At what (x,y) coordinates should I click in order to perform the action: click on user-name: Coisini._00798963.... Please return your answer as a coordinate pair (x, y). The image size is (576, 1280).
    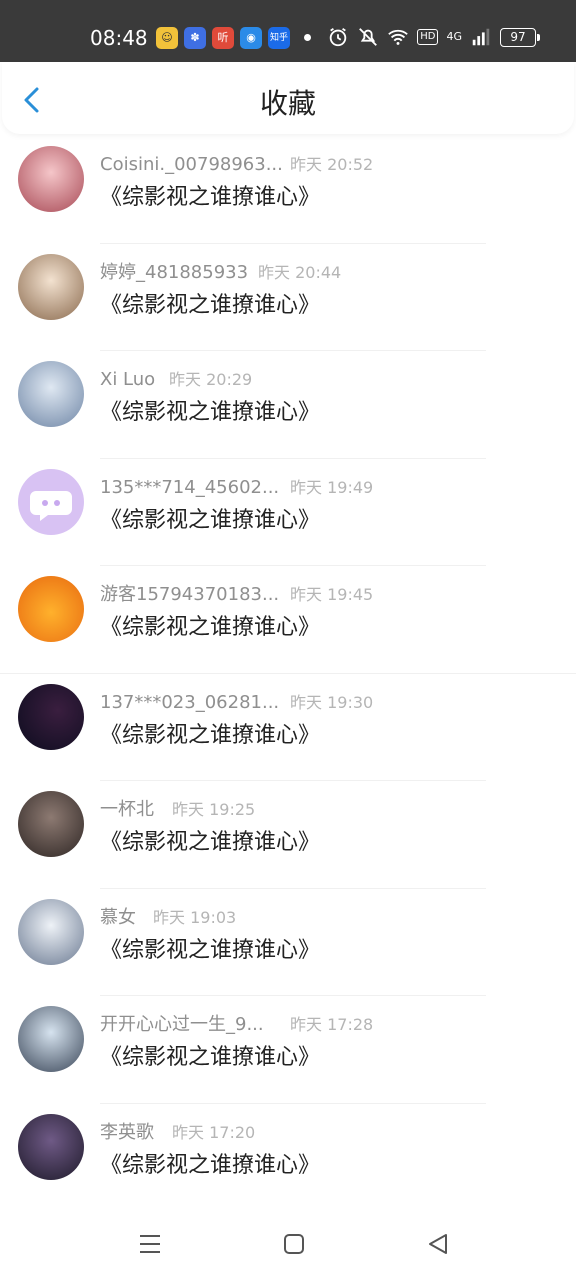
    Looking at the image, I should click on (191, 164).